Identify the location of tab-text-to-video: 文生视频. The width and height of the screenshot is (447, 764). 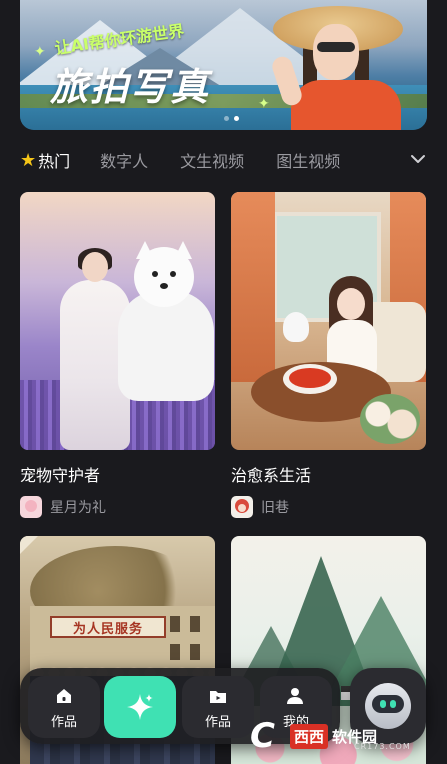
(212, 160).